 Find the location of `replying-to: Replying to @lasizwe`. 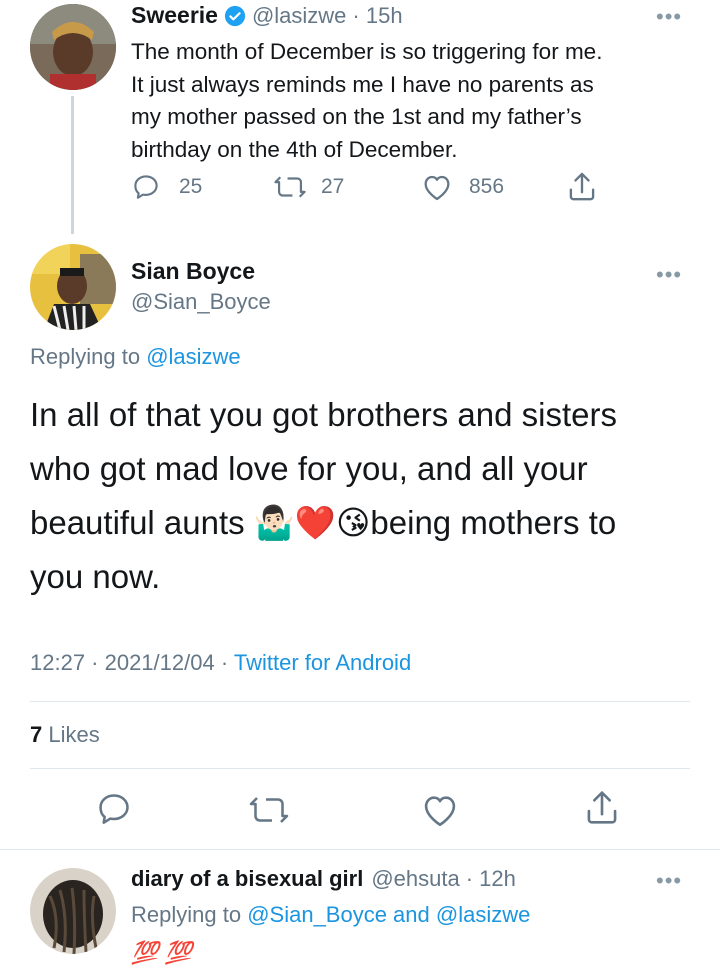

replying-to: Replying to @lasizwe is located at coordinates (135, 356).